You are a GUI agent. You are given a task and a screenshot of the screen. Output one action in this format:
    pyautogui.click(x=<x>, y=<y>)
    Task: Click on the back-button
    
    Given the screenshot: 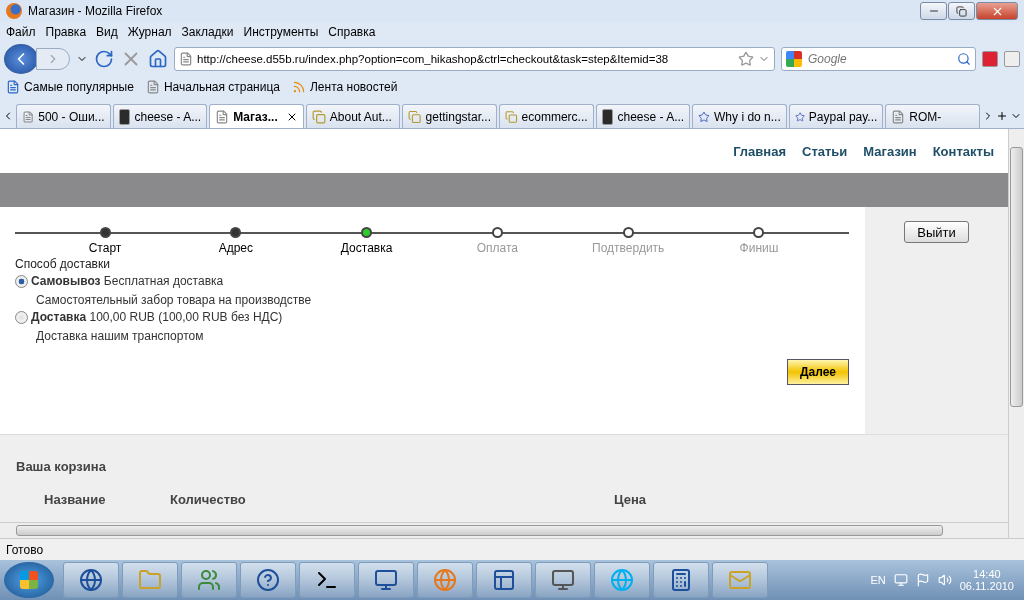 What is the action you would take?
    pyautogui.click(x=21, y=58)
    